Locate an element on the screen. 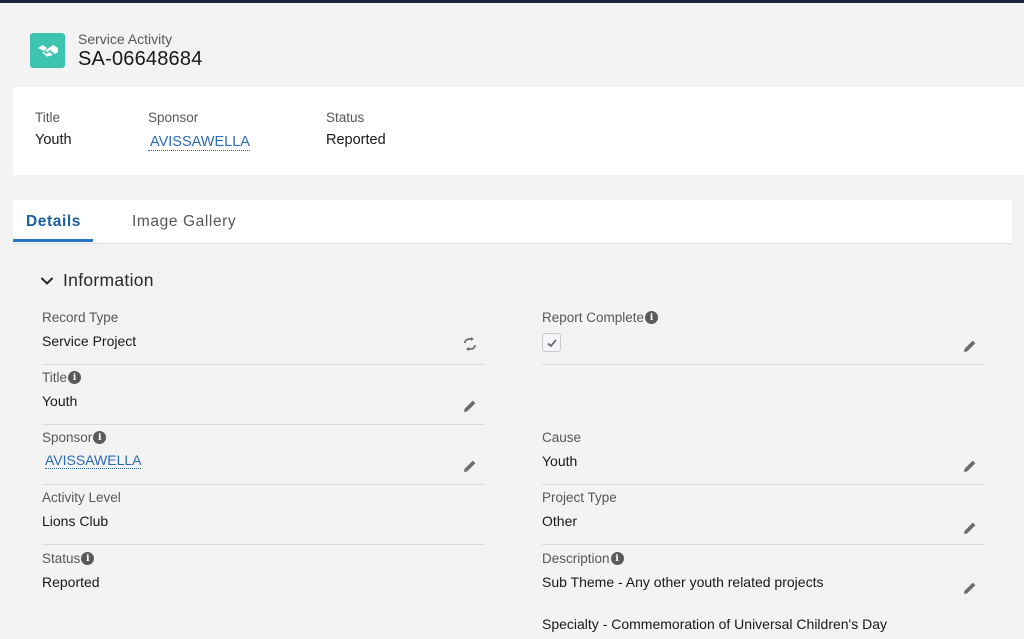 This screenshot has width=1024, height=639. highlight-label: Status is located at coordinates (345, 117).